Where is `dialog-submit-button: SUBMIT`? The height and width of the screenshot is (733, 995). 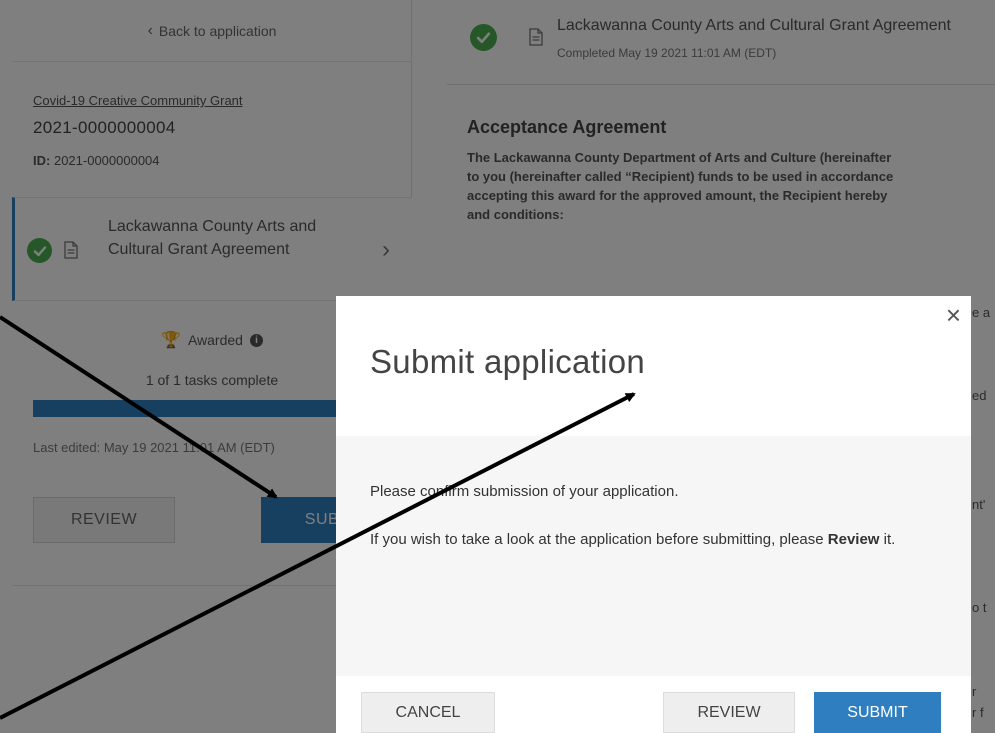 dialog-submit-button: SUBMIT is located at coordinates (877, 712).